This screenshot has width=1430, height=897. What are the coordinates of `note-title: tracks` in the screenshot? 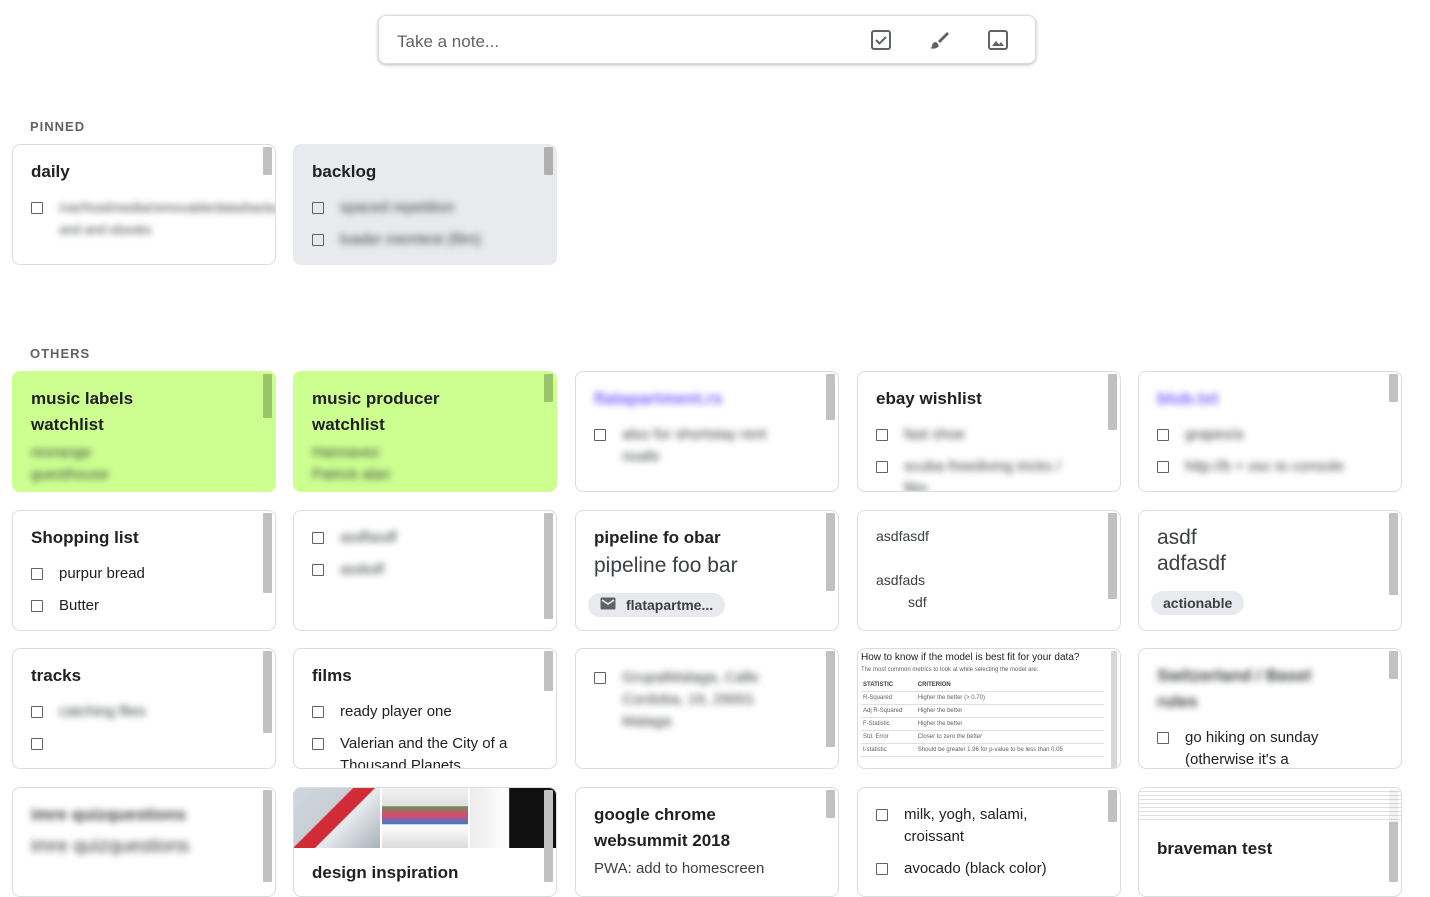 It's located at (56, 675).